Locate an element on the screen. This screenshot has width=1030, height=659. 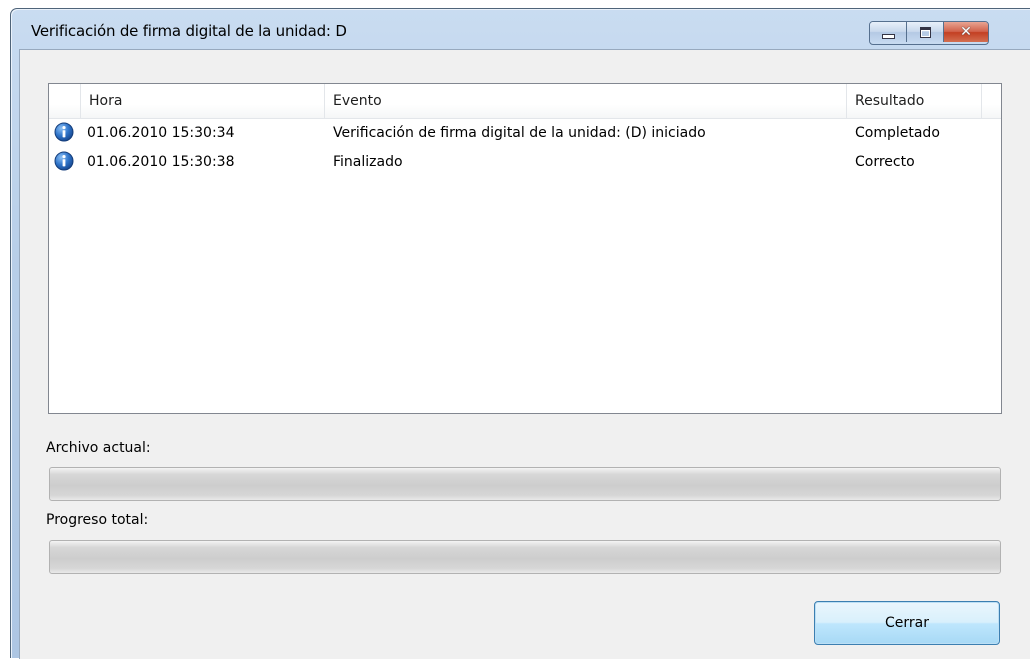
row-resultado: Completado is located at coordinates (897, 133).